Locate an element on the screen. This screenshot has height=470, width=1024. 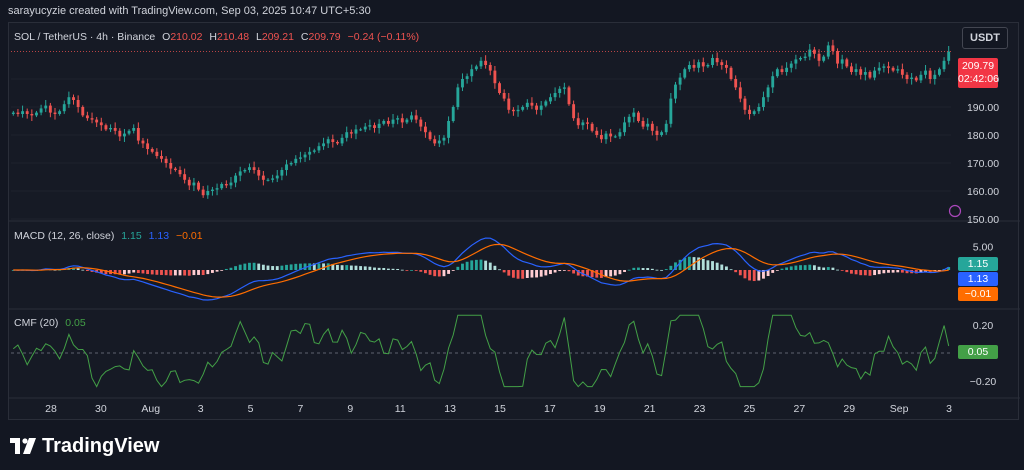
event-marker-icon is located at coordinates (955, 211).